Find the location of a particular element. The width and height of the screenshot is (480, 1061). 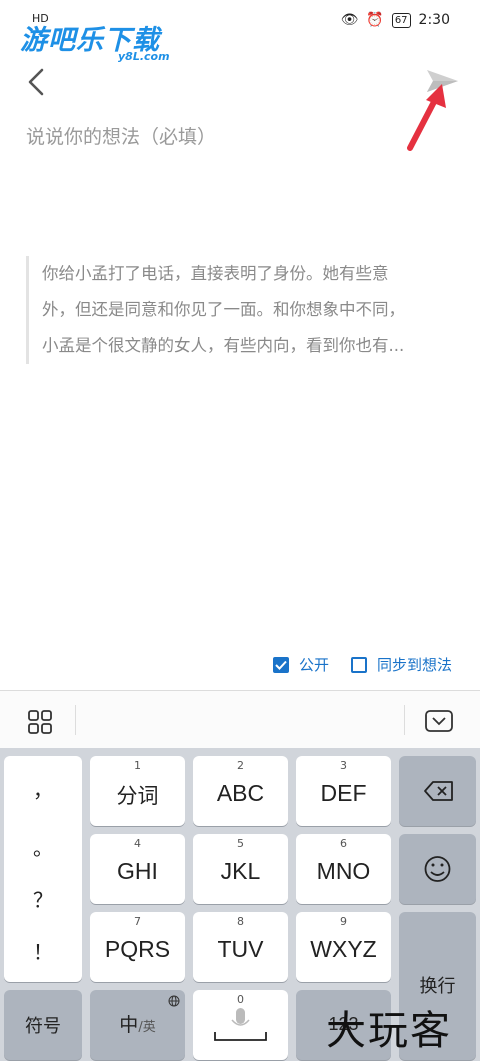

key-8: 8 TUV is located at coordinates (240, 947).